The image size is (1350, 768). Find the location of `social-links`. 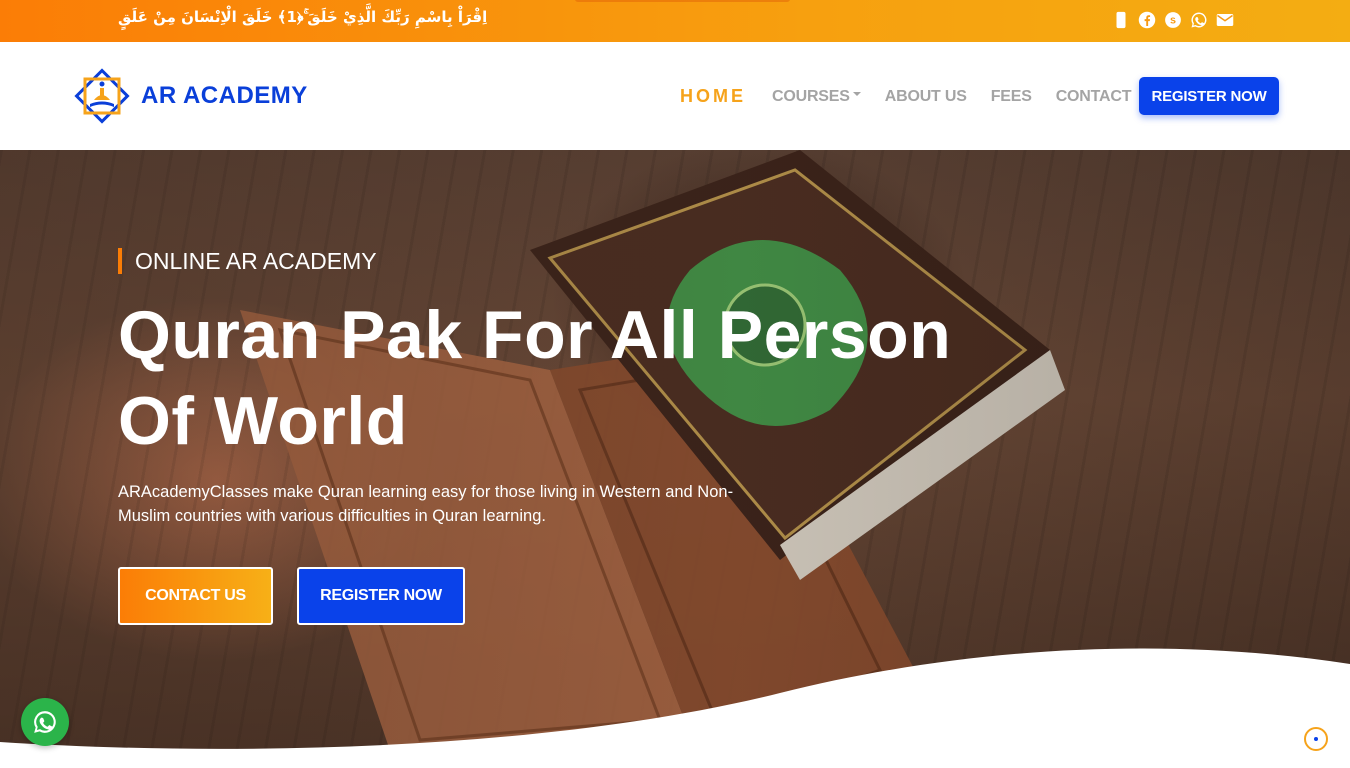

social-links is located at coordinates (1173, 20).